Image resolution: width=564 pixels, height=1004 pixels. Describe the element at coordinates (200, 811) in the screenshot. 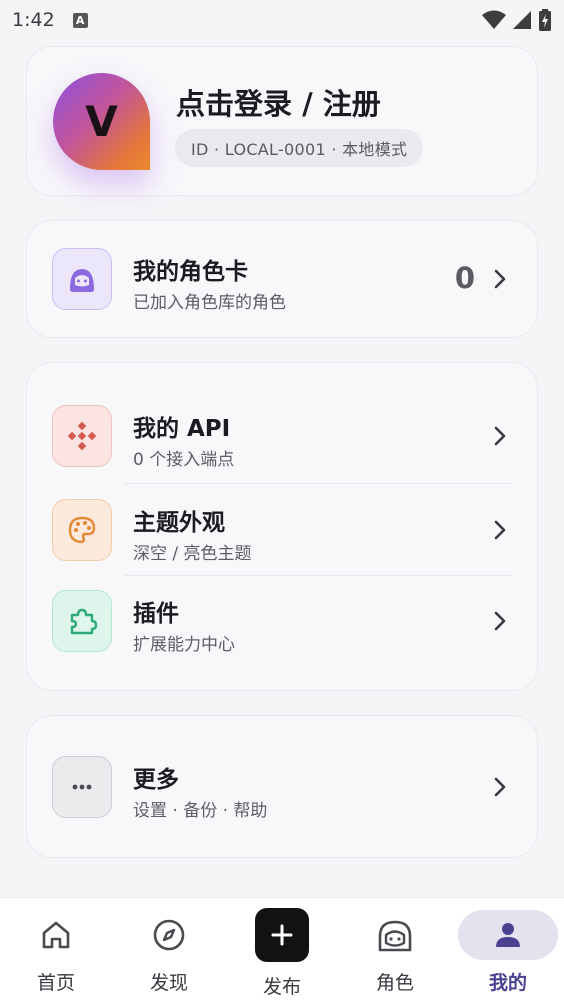

I see `more-subtitle: 设置 · 备份 · 帮助` at that location.